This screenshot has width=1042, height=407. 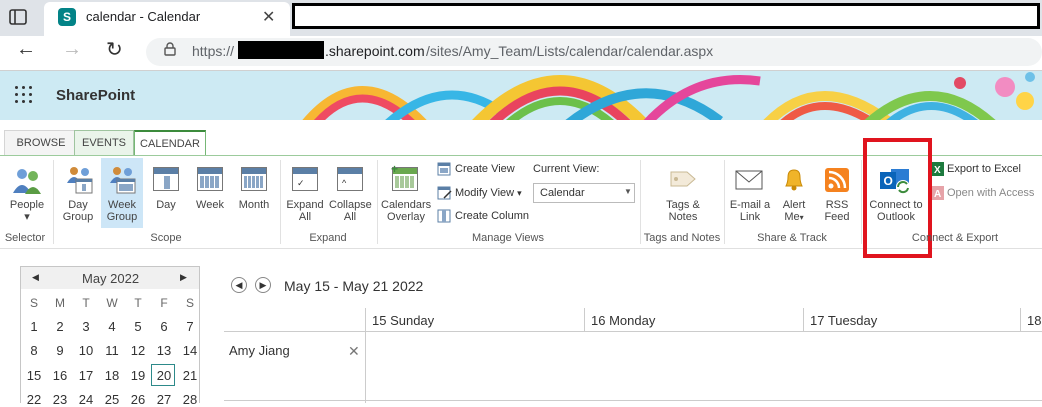 What do you see at coordinates (683, 181) in the screenshot?
I see `tags-notes-icon` at bounding box center [683, 181].